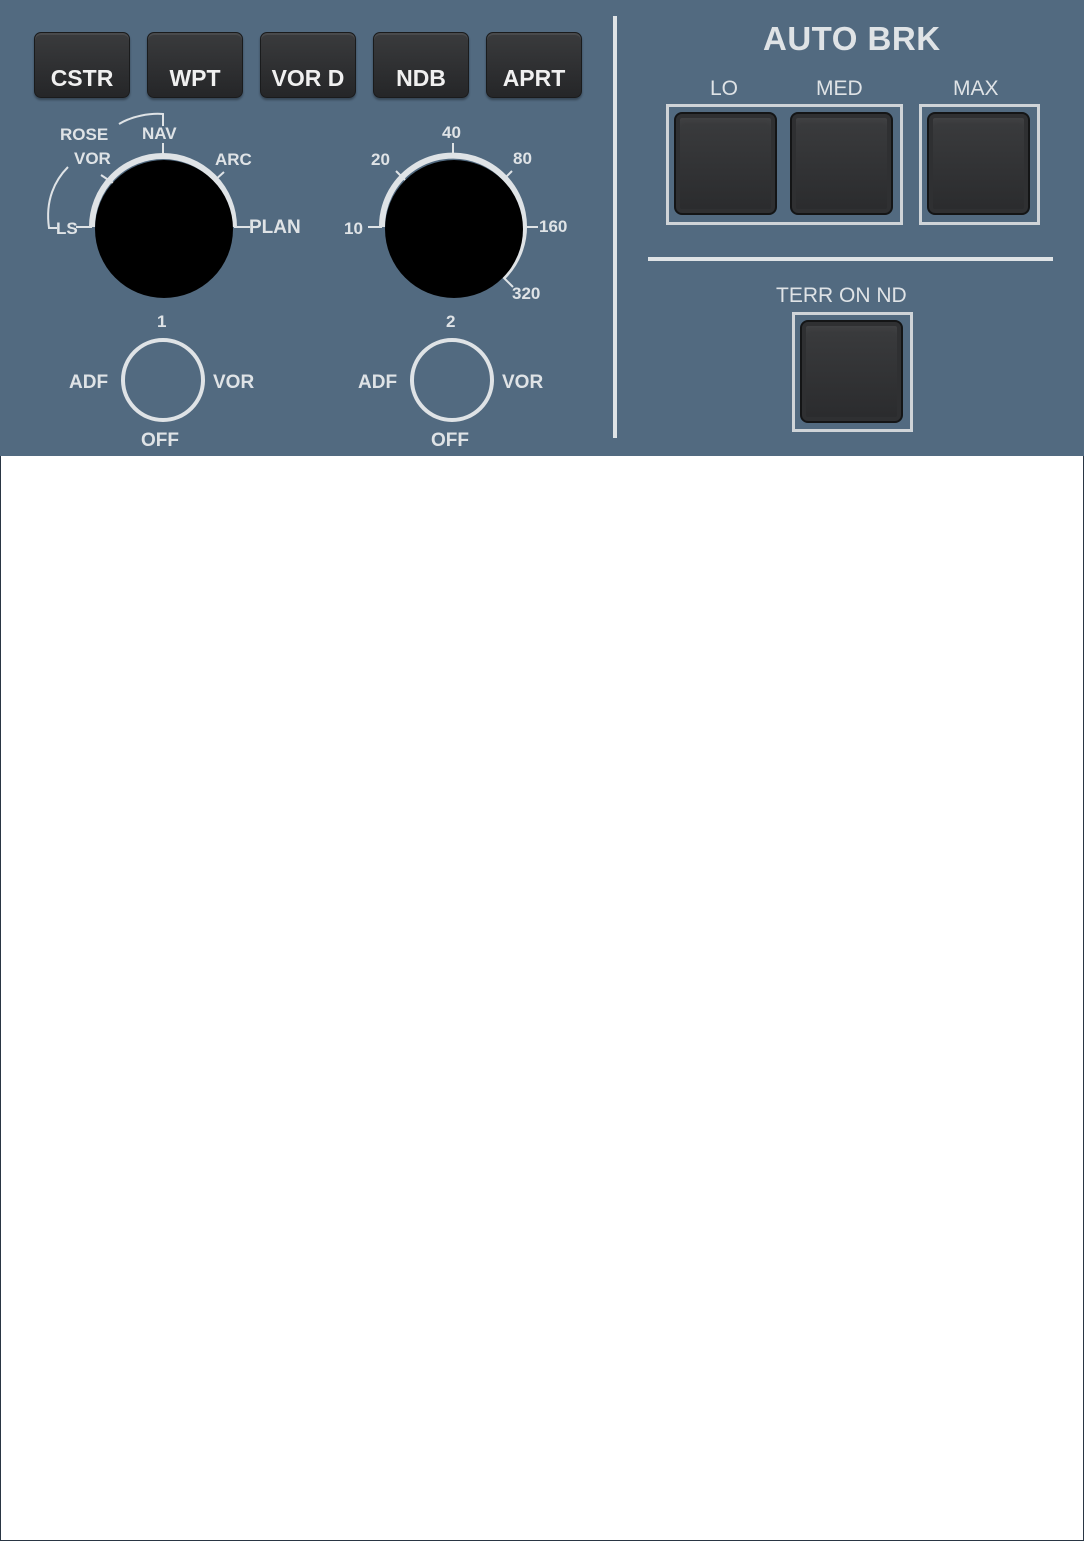 The width and height of the screenshot is (1084, 1541). Describe the element at coordinates (451, 321) in the screenshot. I see `nav2-number-label: 2` at that location.